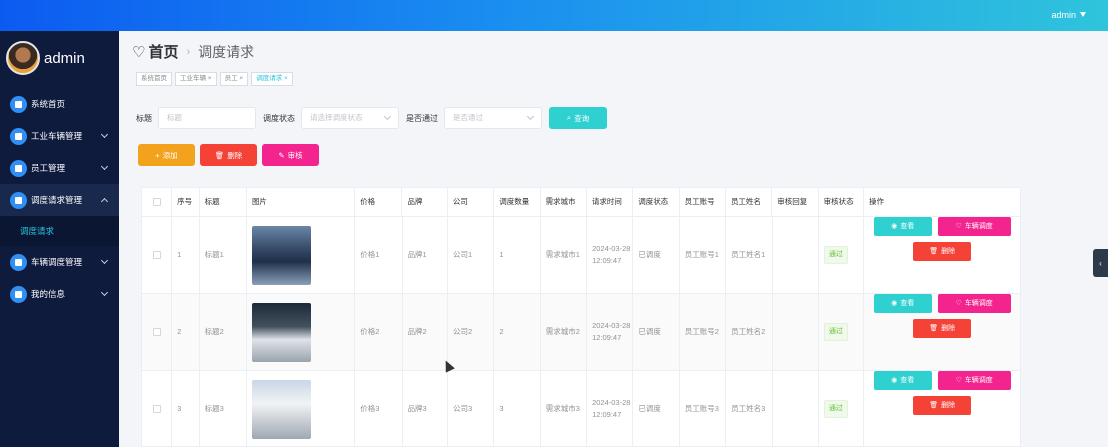 The height and width of the screenshot is (447, 1108). Describe the element at coordinates (582, 118) in the screenshot. I see `search-button-label: 查询` at that location.